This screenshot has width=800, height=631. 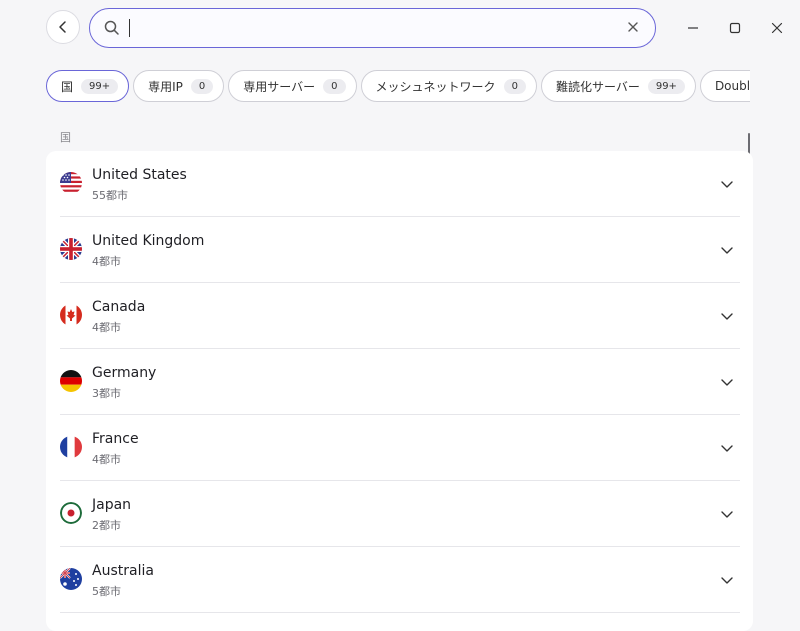 I want to click on japan-flag-icon, so click(x=71, y=513).